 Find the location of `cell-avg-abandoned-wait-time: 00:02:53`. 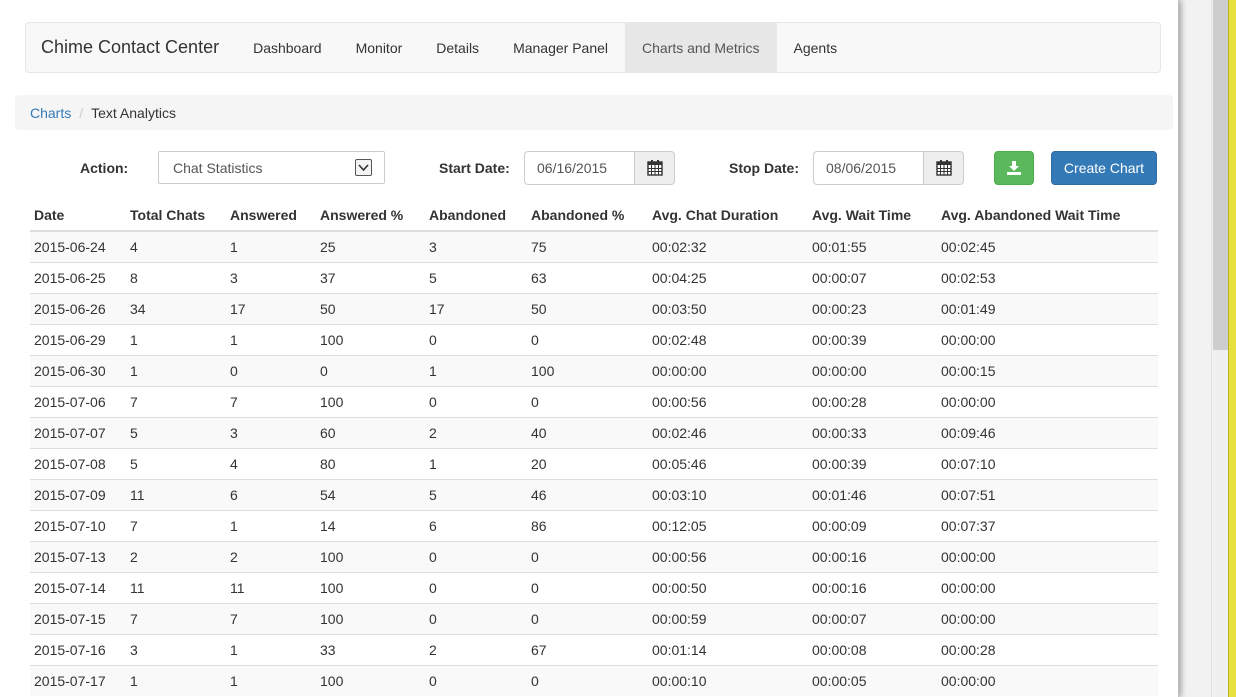

cell-avg-abandoned-wait-time: 00:02:53 is located at coordinates (1047, 278).